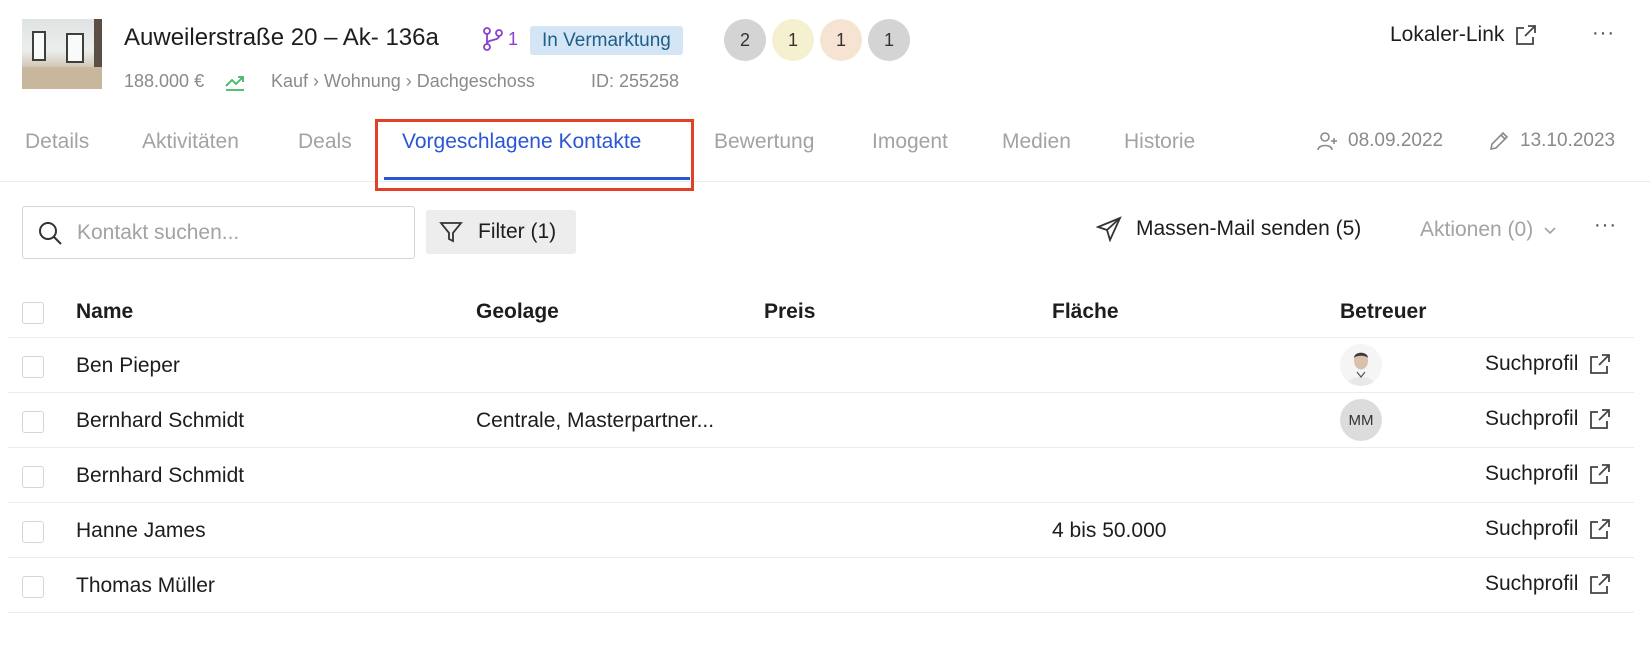 This screenshot has width=1650, height=660. I want to click on contact-flaeche: 4 bis 50.000, so click(1109, 530).